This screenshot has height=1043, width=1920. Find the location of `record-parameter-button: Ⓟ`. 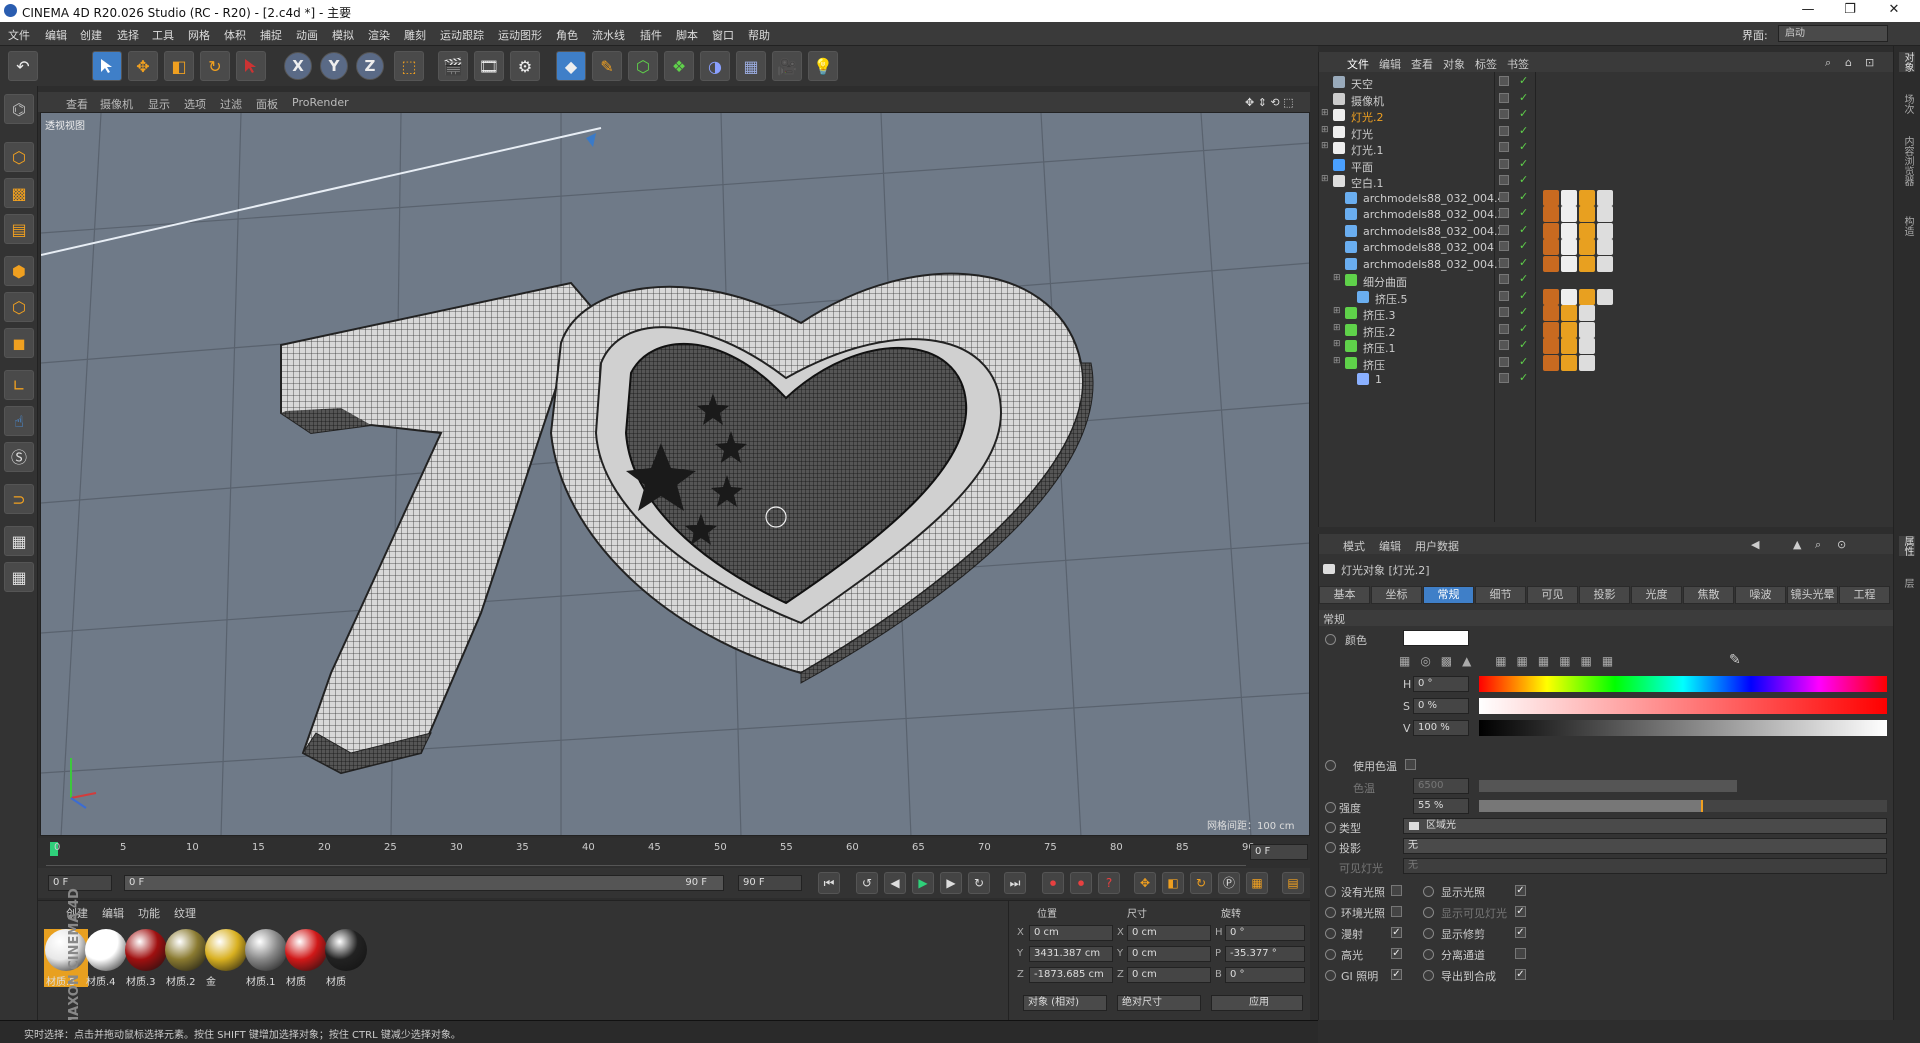

record-parameter-button: Ⓟ is located at coordinates (1229, 883).